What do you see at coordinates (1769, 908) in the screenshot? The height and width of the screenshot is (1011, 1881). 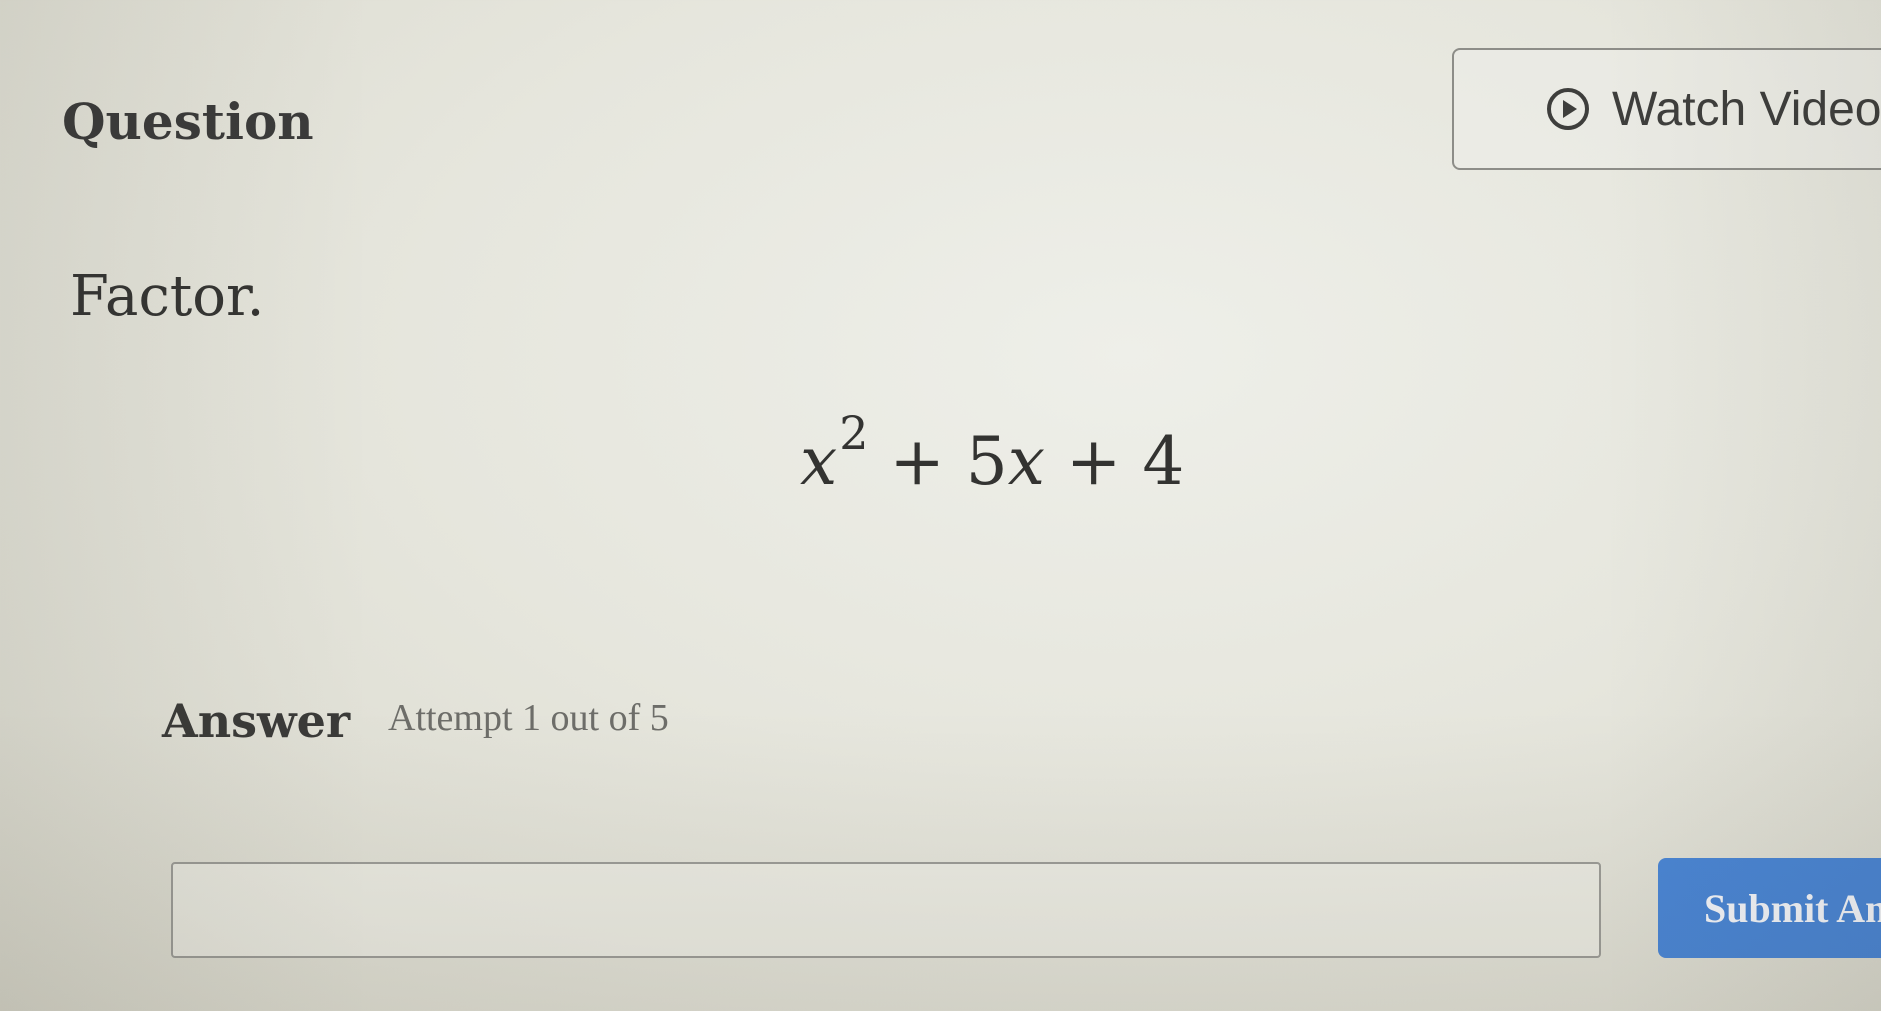 I see `submit-answer-button: Submit Answer` at bounding box center [1769, 908].